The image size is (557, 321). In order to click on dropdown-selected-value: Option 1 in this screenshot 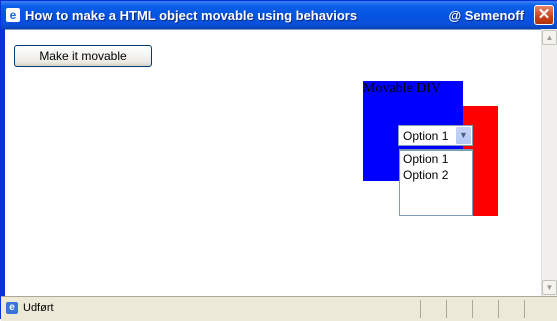, I will do `click(426, 136)`.